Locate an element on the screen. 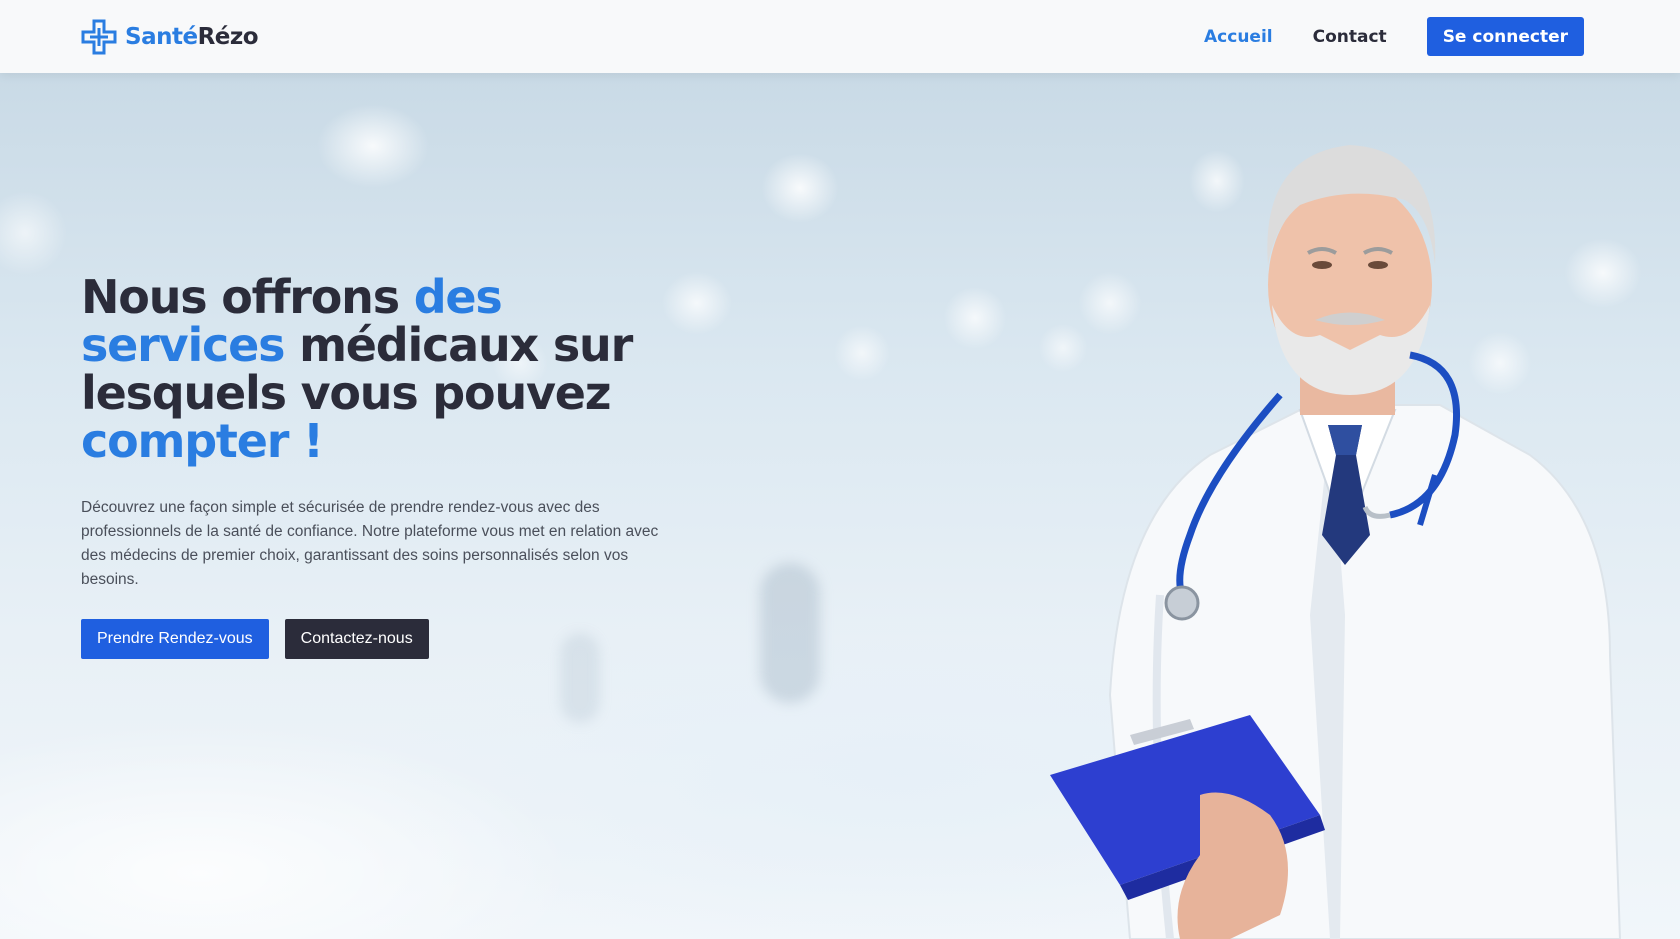 The width and height of the screenshot is (1680, 939). contact-us-button: Contactez-nous is located at coordinates (356, 639).